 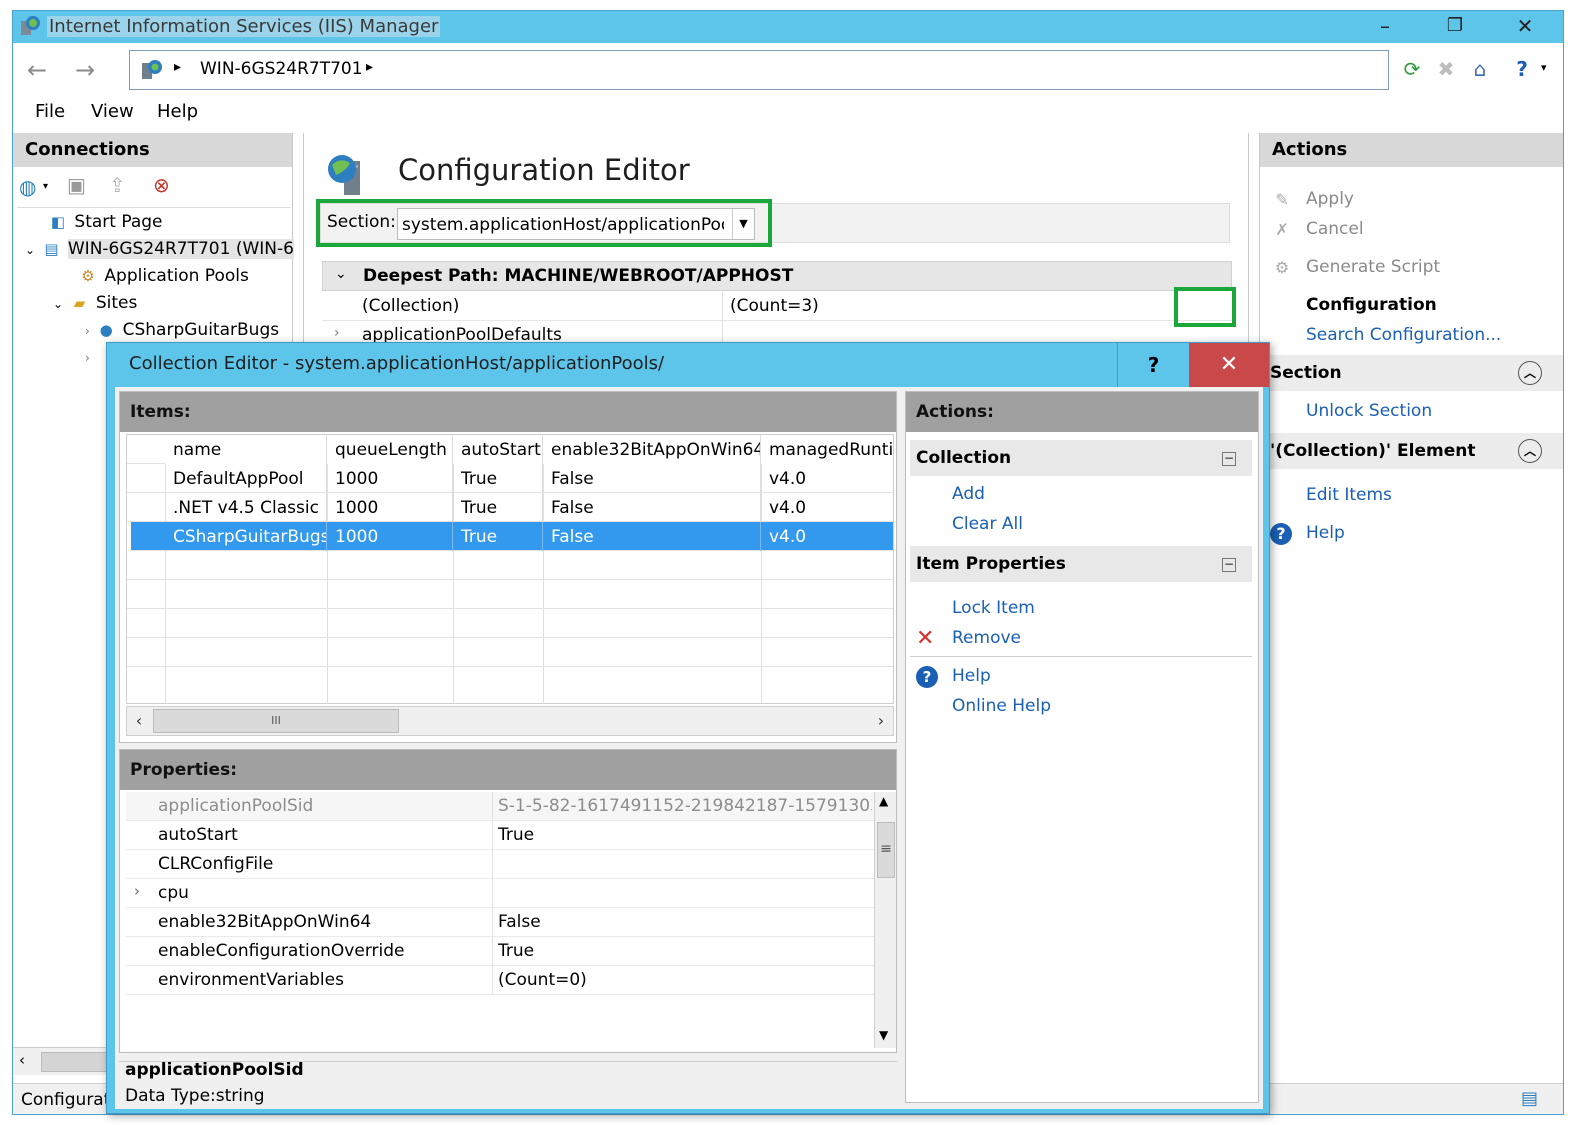 What do you see at coordinates (246, 449) in the screenshot?
I see `column-header-name: name` at bounding box center [246, 449].